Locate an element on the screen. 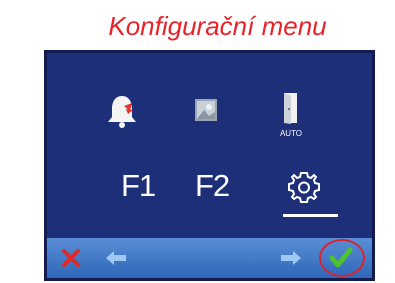 This screenshot has height=283, width=395. bell-icon is located at coordinates (122, 114).